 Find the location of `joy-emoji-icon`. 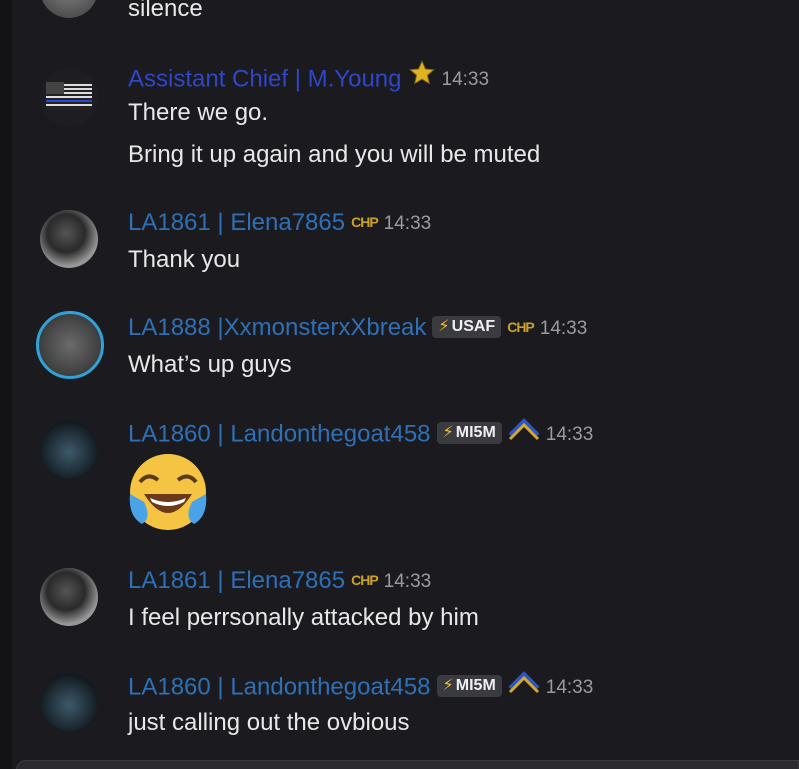

joy-emoji-icon is located at coordinates (168, 494).